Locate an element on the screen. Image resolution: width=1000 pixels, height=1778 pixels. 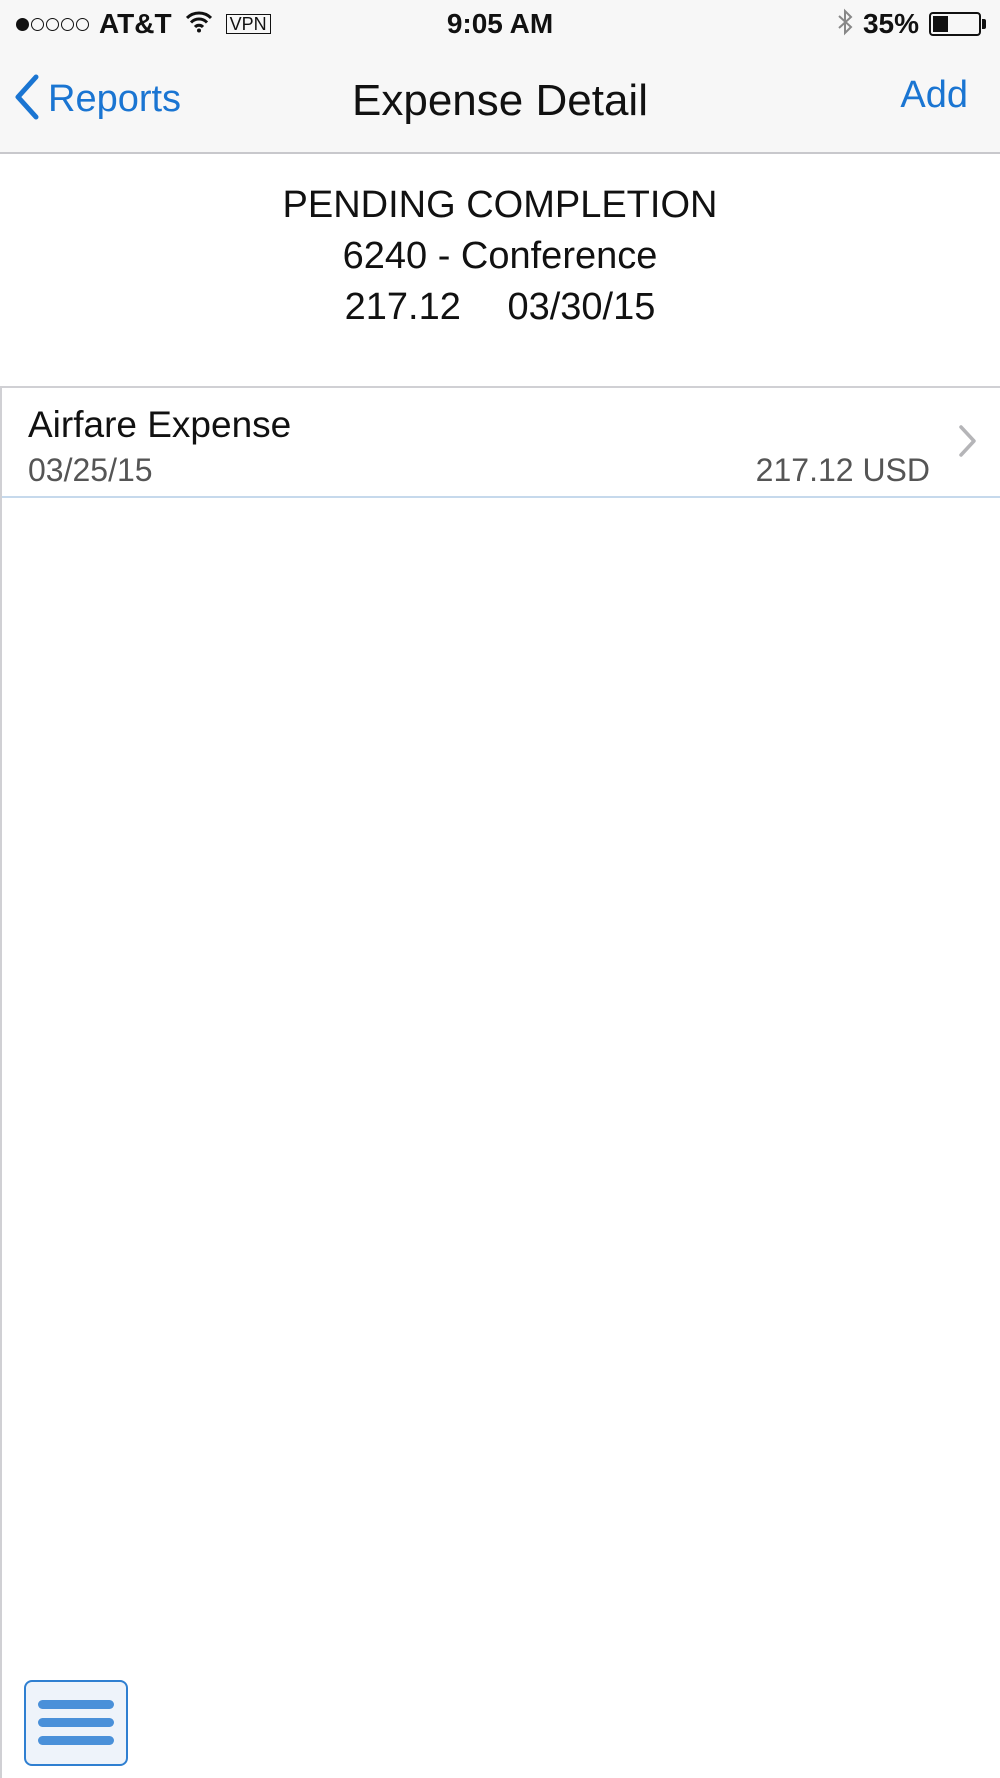
report-amount-date: 217.12 03/30/15 is located at coordinates (500, 307).